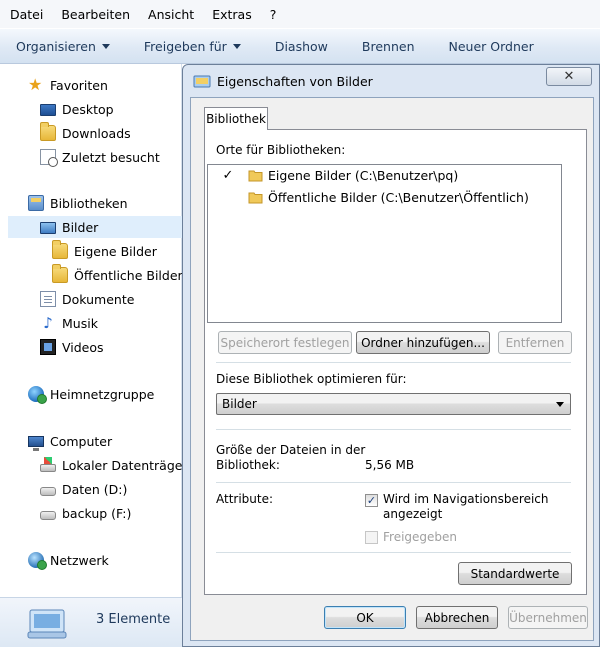 This screenshot has width=600, height=647. I want to click on nav-recent: Zuletzt besucht, so click(100, 157).